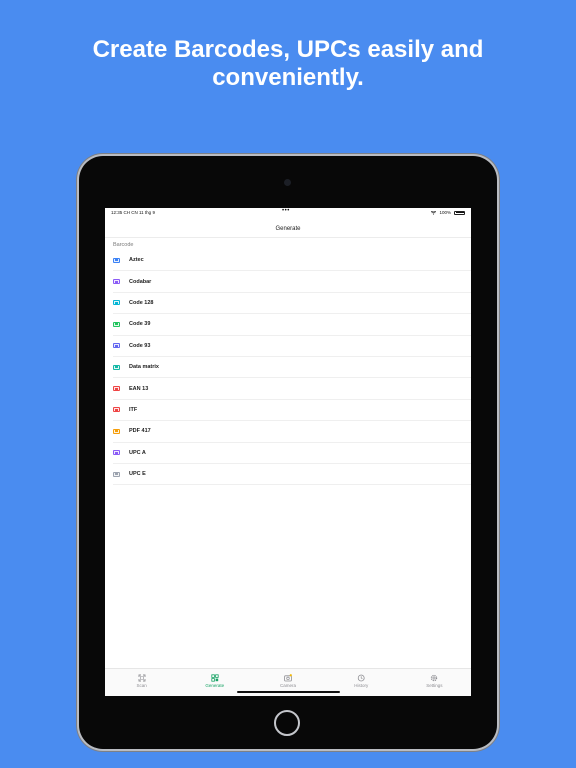 Image resolution: width=576 pixels, height=768 pixels. What do you see at coordinates (292, 432) in the screenshot?
I see `list-item: PDF 417` at bounding box center [292, 432].